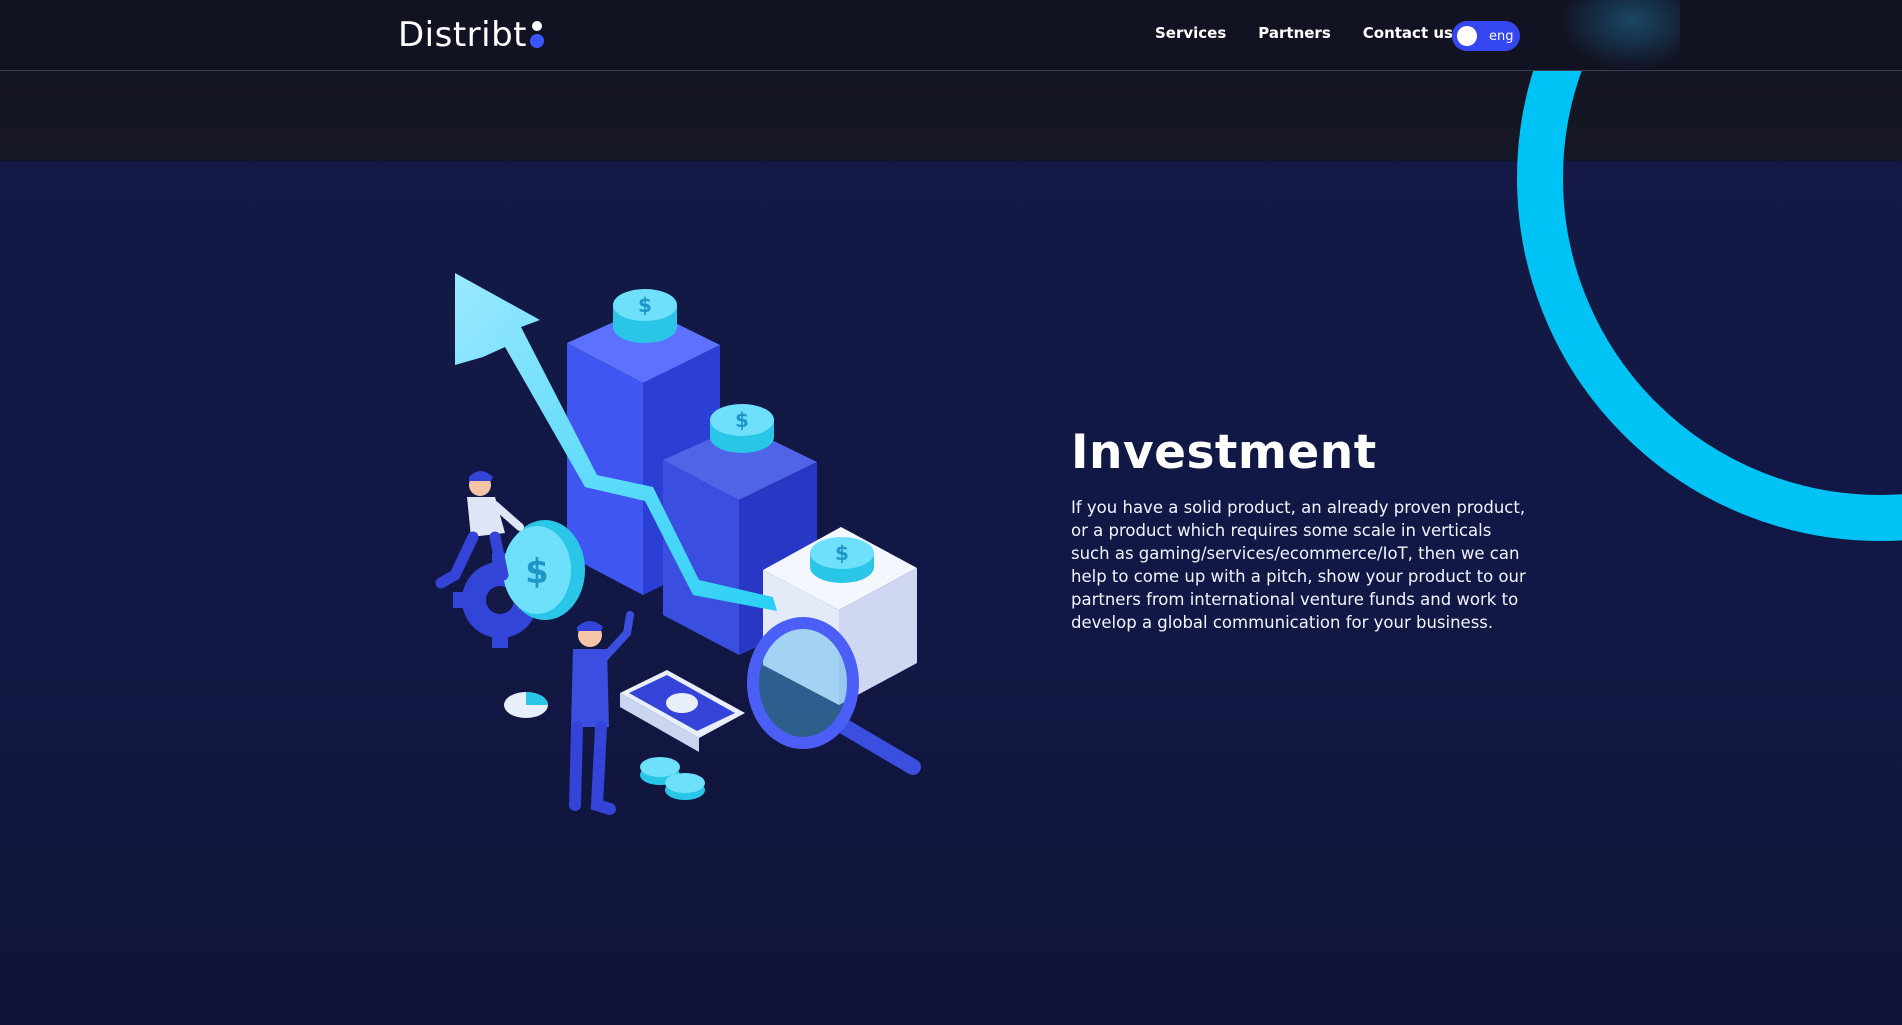 The height and width of the screenshot is (1025, 1902). What do you see at coordinates (526, 705) in the screenshot?
I see `pie-chart-icon` at bounding box center [526, 705].